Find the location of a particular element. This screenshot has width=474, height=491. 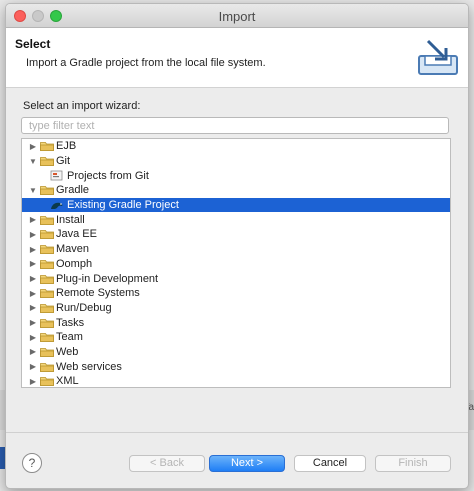

tree-category-item: ▼ Gradle is located at coordinates (236, 190).